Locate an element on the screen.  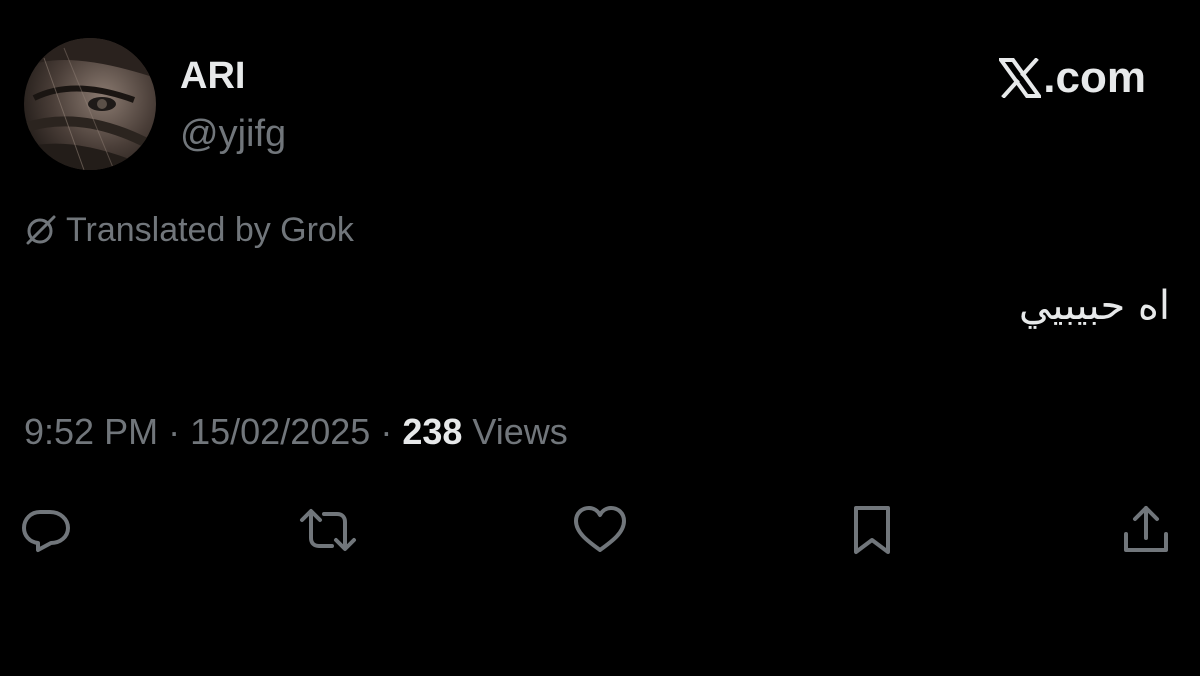
bookmark-button is located at coordinates (872, 530).